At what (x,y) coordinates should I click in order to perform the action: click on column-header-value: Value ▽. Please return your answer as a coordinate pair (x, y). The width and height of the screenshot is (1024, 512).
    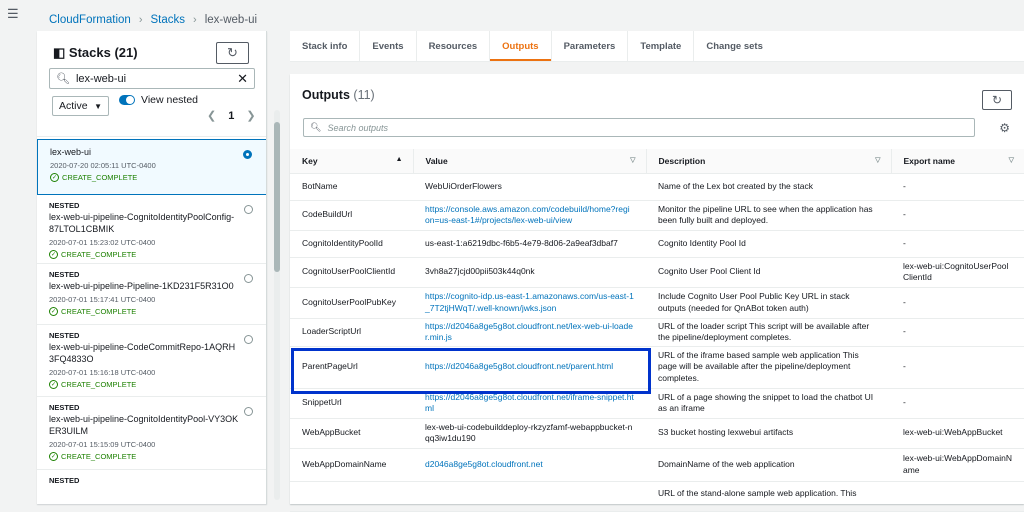
    Looking at the image, I should click on (529, 161).